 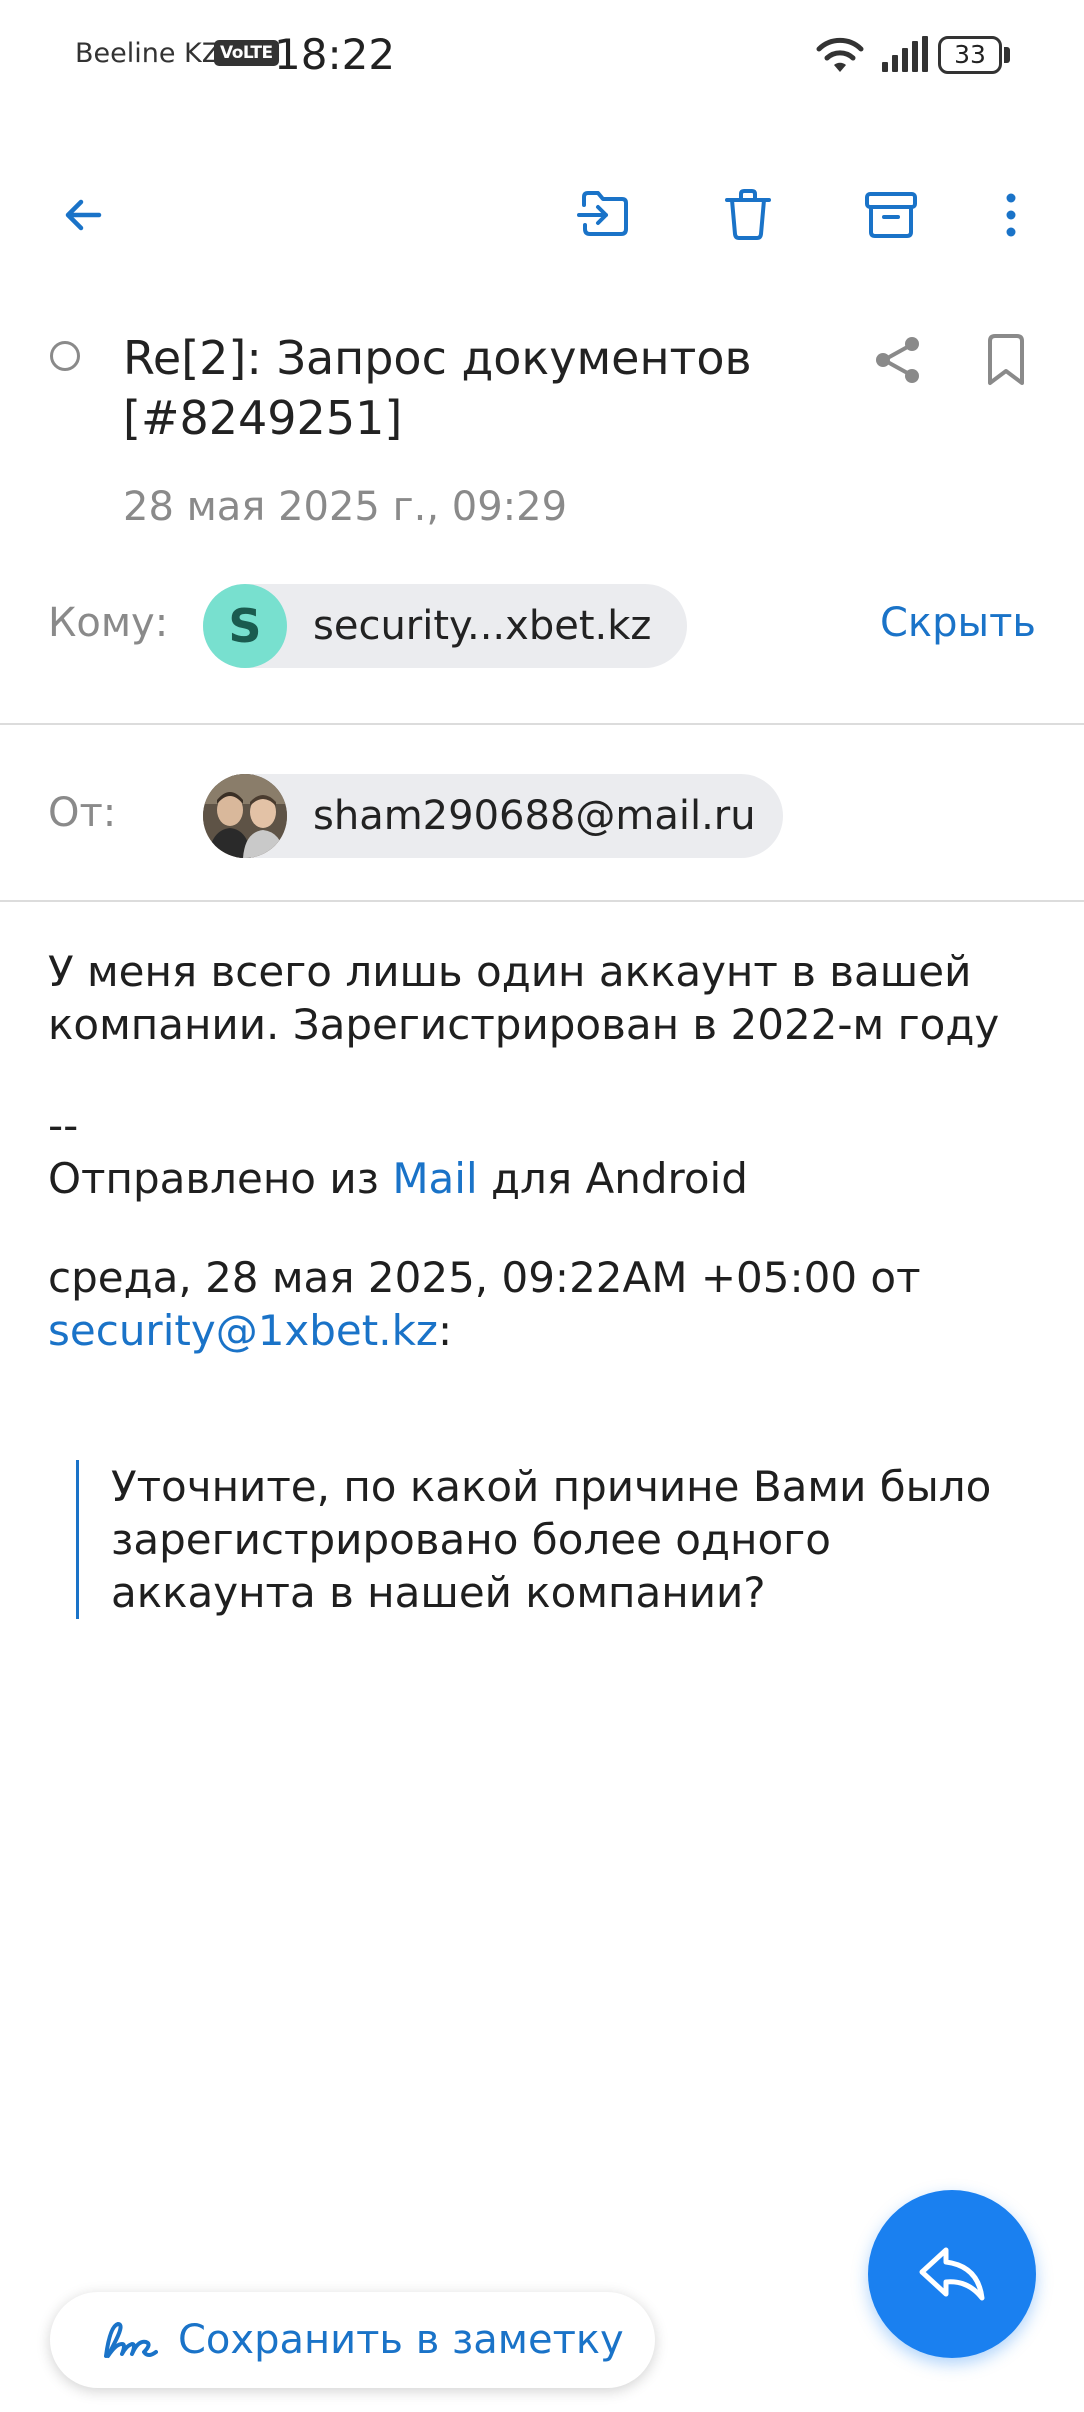 What do you see at coordinates (437, 388) in the screenshot?
I see `message-subject: Re[2]: Запрос документов [#8249251]` at bounding box center [437, 388].